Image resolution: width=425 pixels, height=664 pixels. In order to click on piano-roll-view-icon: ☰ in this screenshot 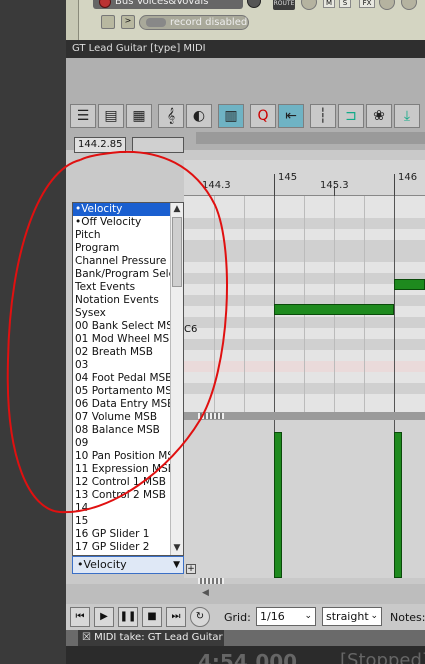, I will do `click(83, 116)`.